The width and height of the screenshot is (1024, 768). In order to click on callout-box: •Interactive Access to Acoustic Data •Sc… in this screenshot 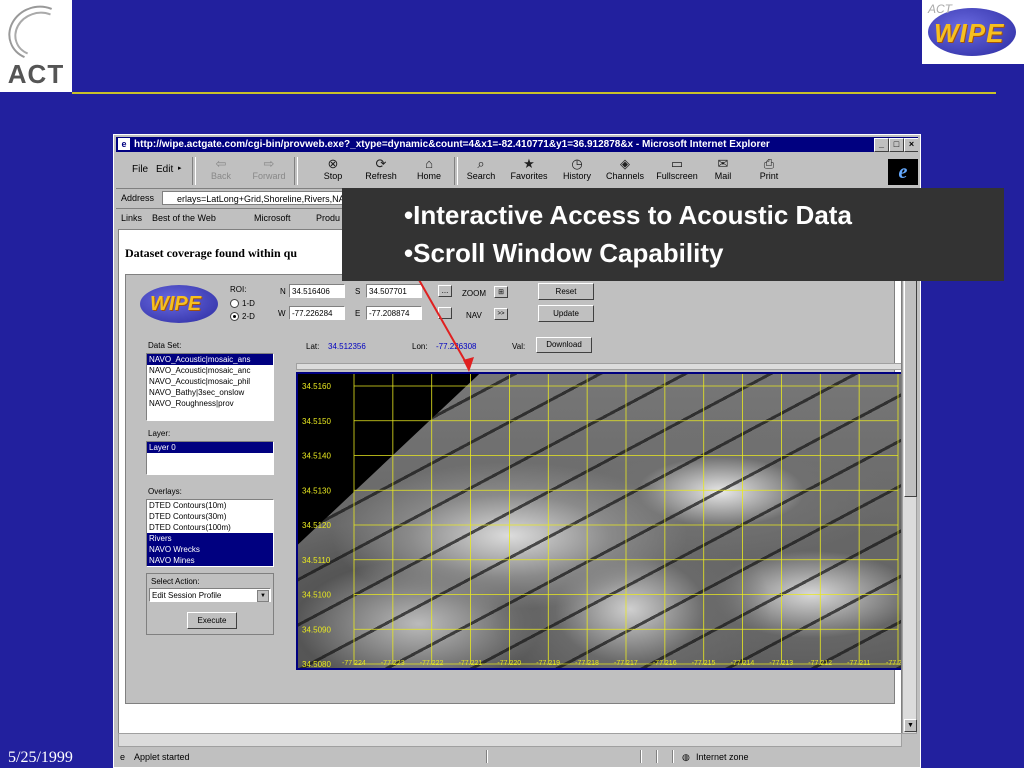, I will do `click(673, 234)`.